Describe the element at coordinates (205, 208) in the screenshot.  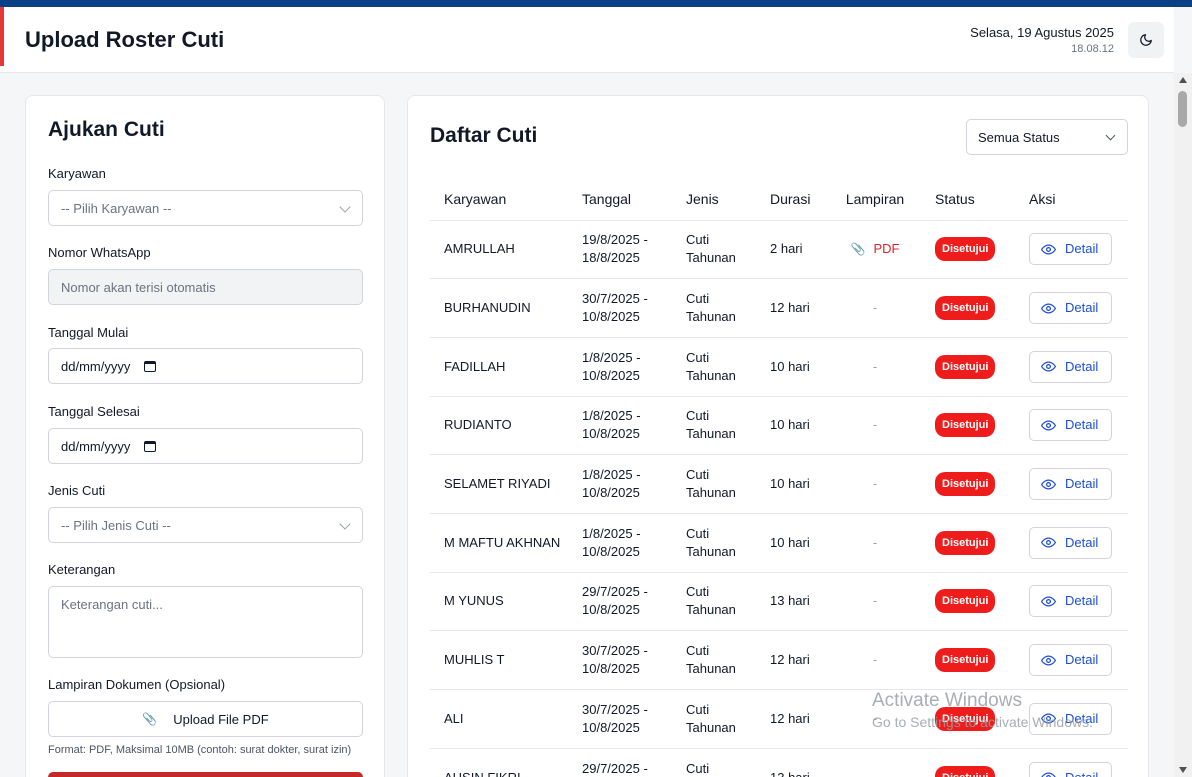
I see `karyawan-select: -- Pilih Karyawan --` at that location.